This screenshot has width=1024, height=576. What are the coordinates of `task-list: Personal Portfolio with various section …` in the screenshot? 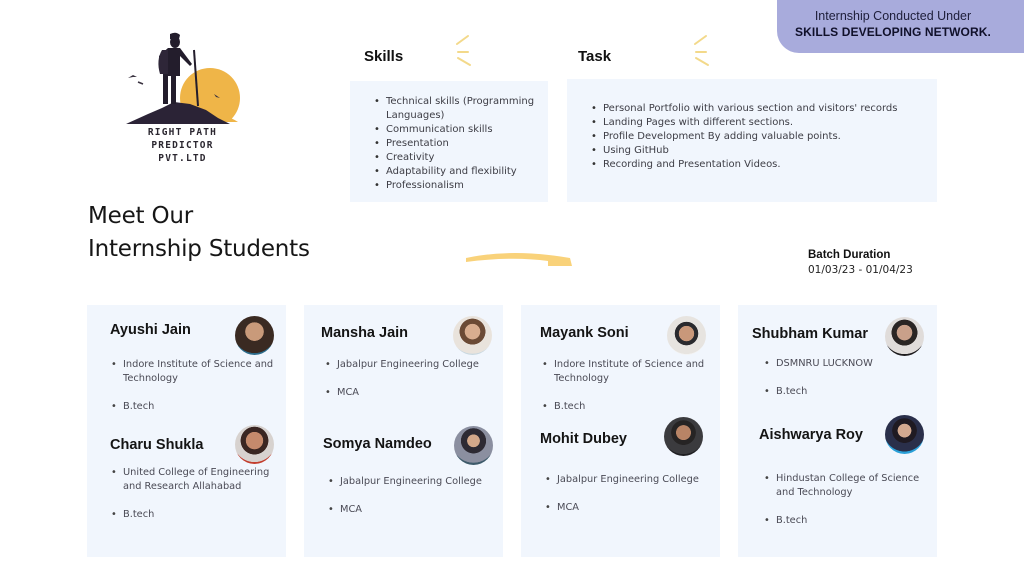 It's located at (761, 137).